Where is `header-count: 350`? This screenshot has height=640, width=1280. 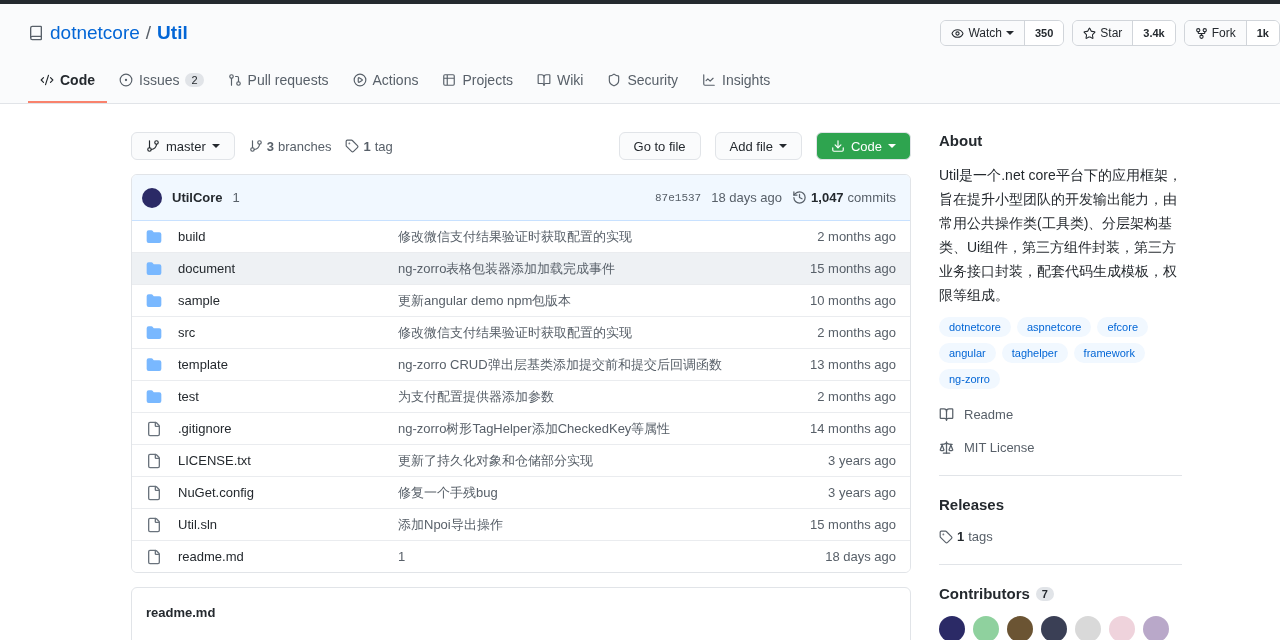
header-count: 350 is located at coordinates (1044, 33).